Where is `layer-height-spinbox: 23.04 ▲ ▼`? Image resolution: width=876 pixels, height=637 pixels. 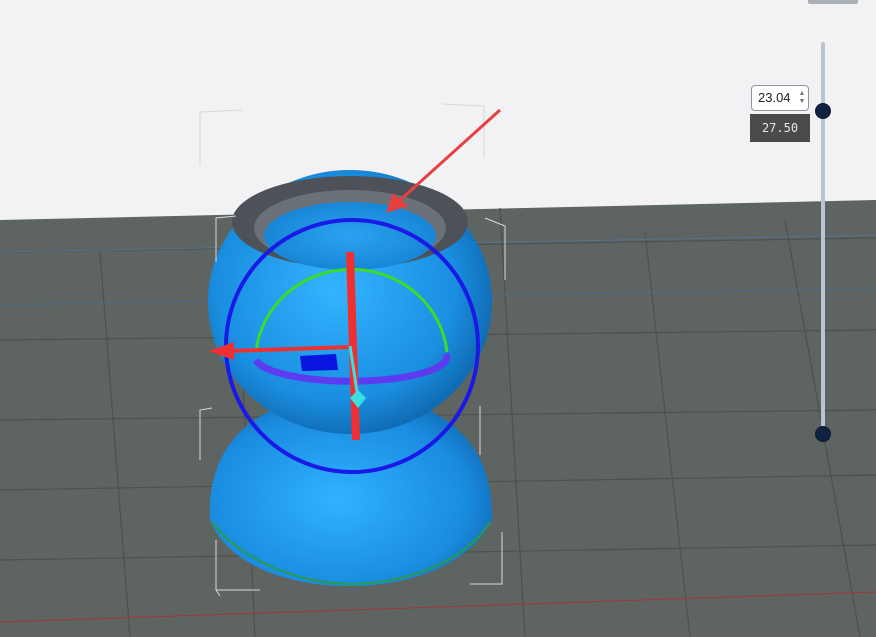
layer-height-spinbox: 23.04 ▲ ▼ is located at coordinates (780, 98).